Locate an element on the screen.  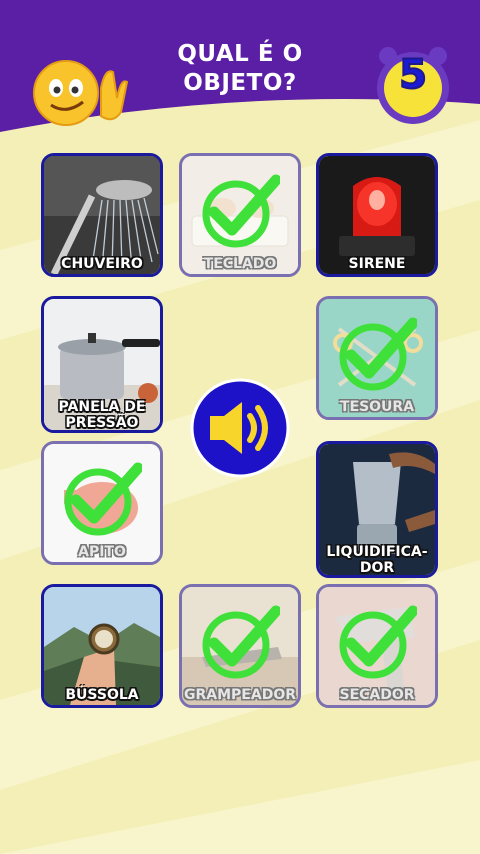
card-grampeador: GRAMPEADOR is located at coordinates (240, 646).